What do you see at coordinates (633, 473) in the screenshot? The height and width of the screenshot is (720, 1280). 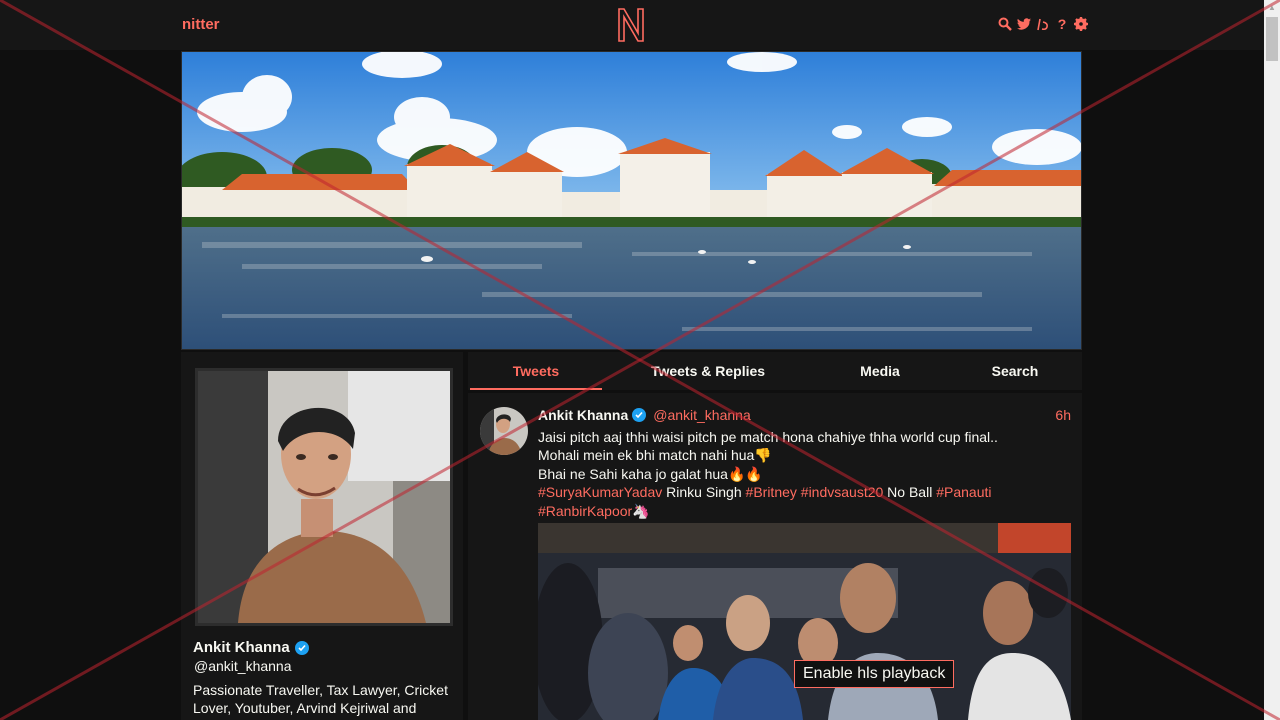 I see `tweet-line-3: Bhai ne Sahi kaha jo galat hua` at bounding box center [633, 473].